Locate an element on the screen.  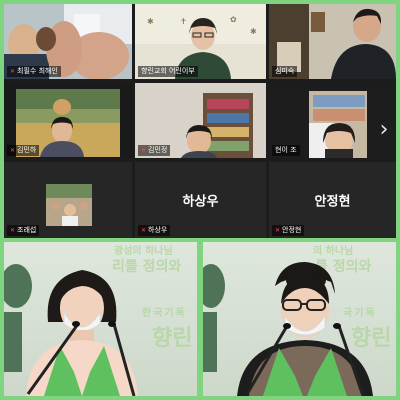
participant-tile: ✕ 김민하 is located at coordinates (68, 120).